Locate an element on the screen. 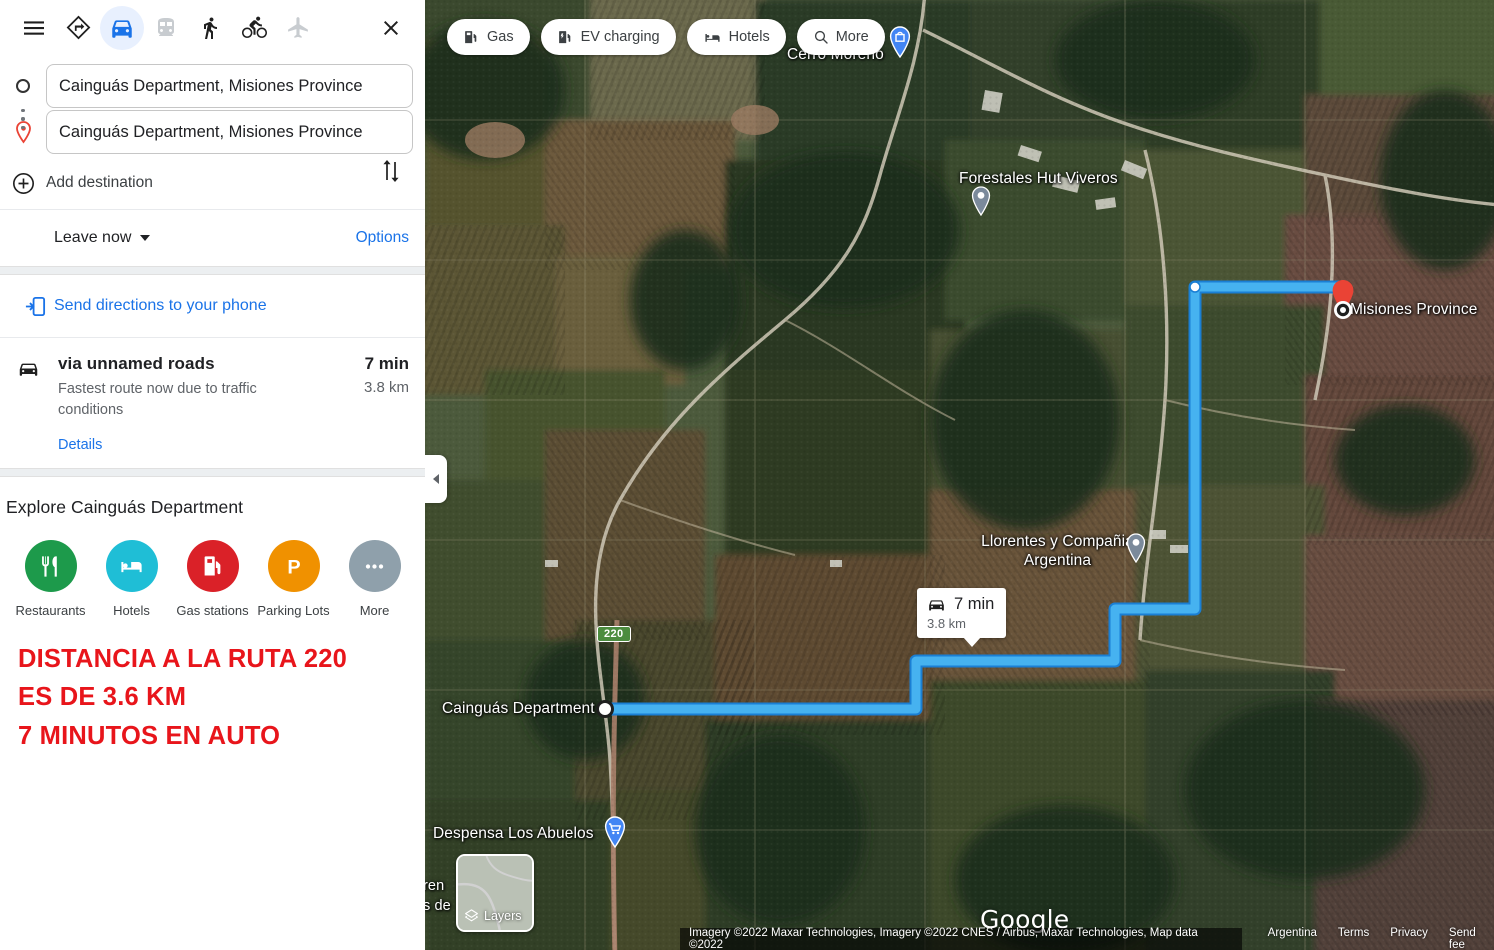  attribution-links: Argentina Terms Privacy Send fee is located at coordinates (1381, 938).